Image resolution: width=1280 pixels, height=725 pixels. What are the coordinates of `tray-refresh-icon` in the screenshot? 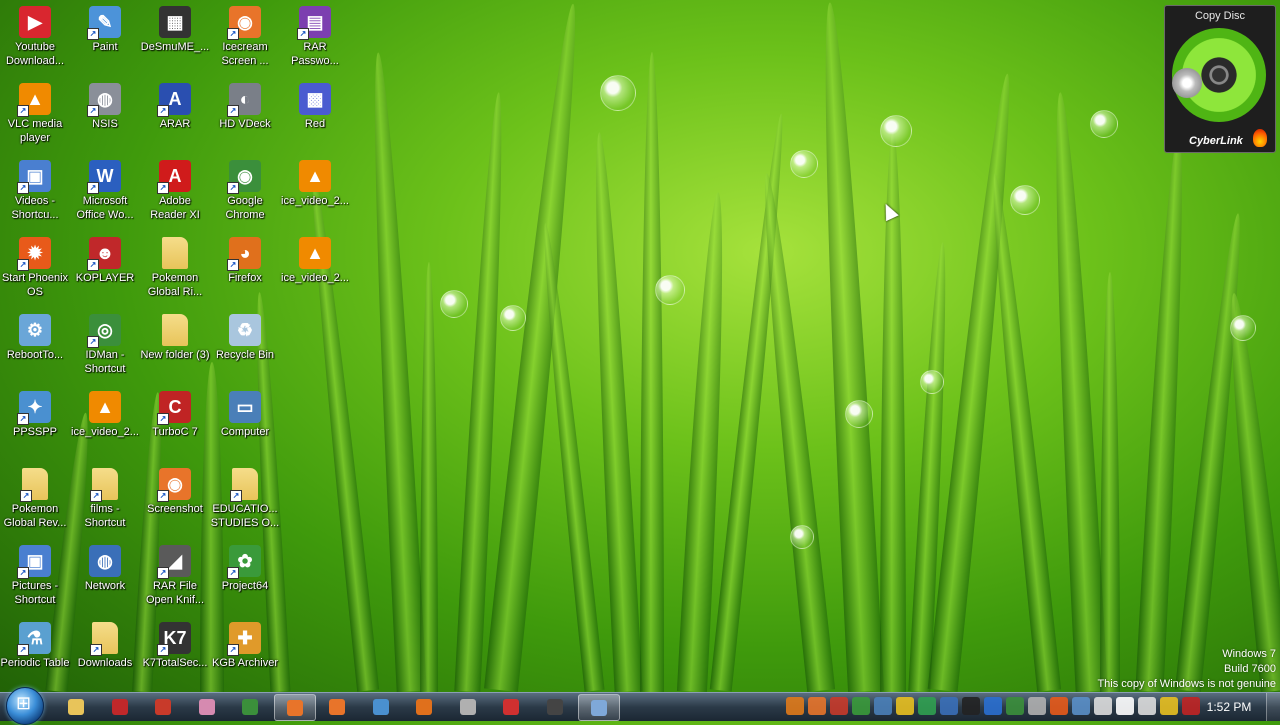 It's located at (927, 706).